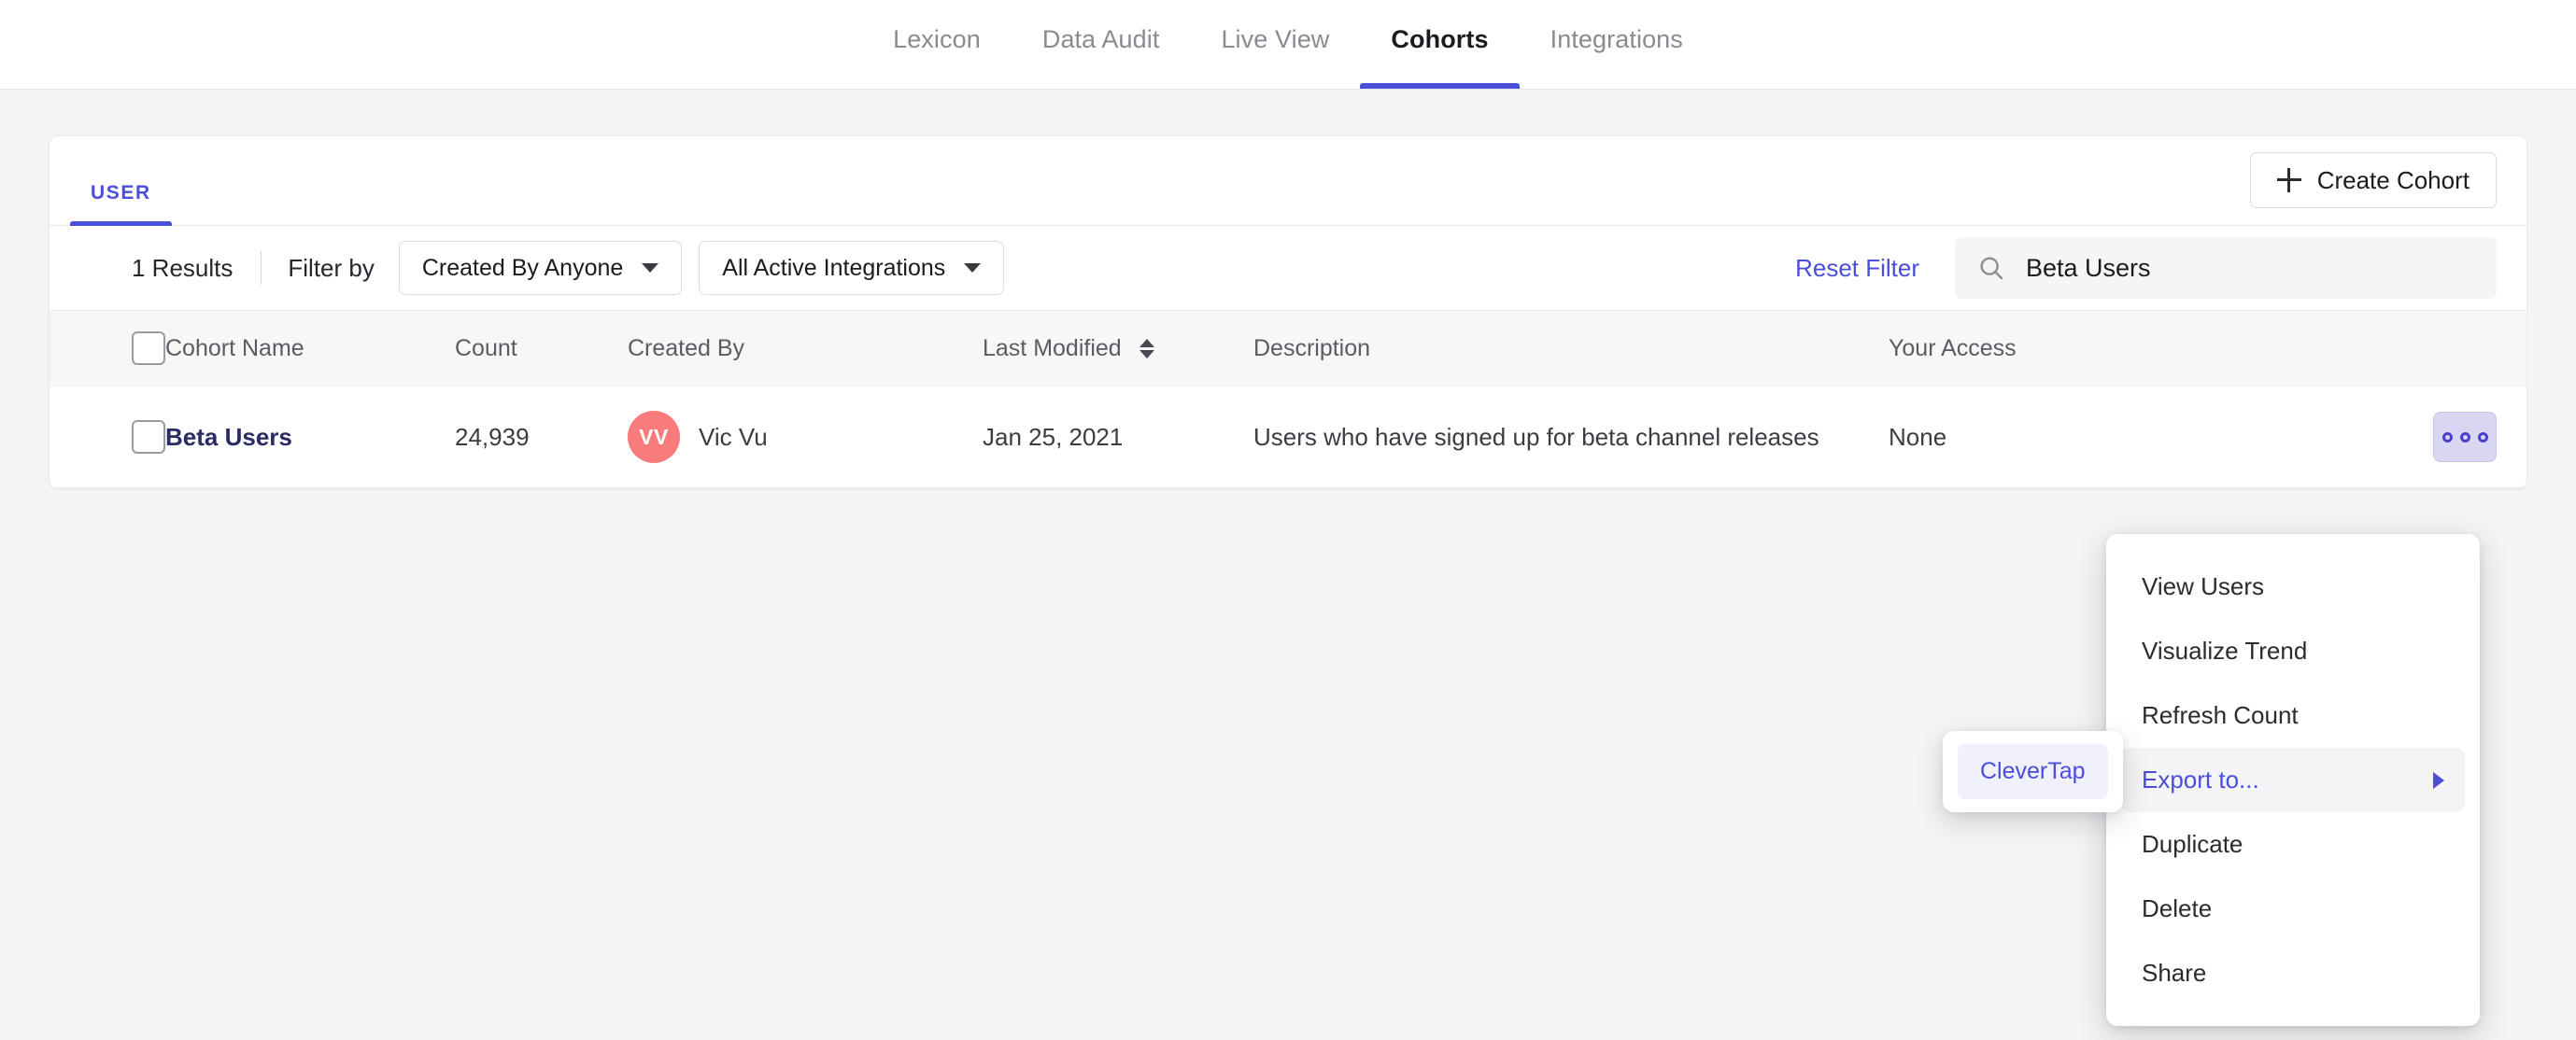 The height and width of the screenshot is (1040, 2576). I want to click on create-cohort-label: Create Cohort, so click(2393, 179).